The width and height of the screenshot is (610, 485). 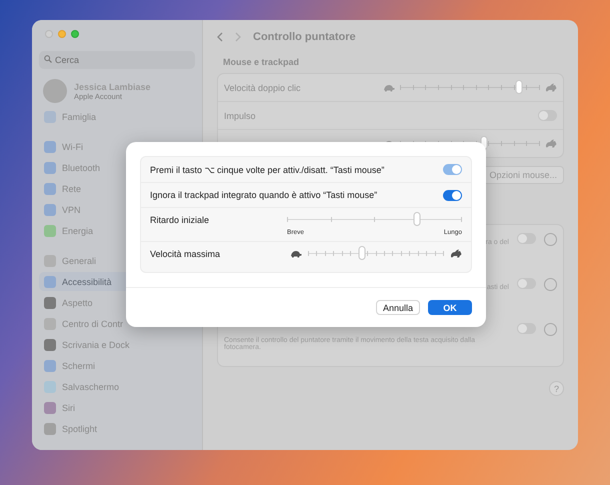 I want to click on sidebar-item: Scrivania e Dock, so click(x=117, y=344).